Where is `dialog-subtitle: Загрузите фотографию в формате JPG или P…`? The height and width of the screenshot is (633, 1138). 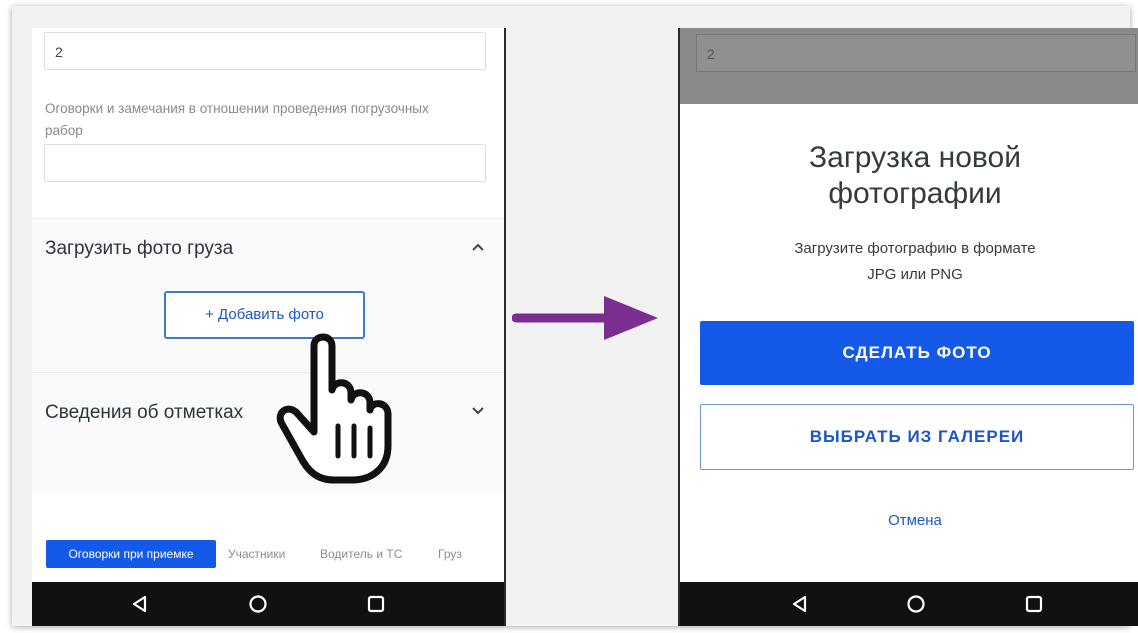 dialog-subtitle: Загрузите фотографию в формате JPG или P… is located at coordinates (909, 262).